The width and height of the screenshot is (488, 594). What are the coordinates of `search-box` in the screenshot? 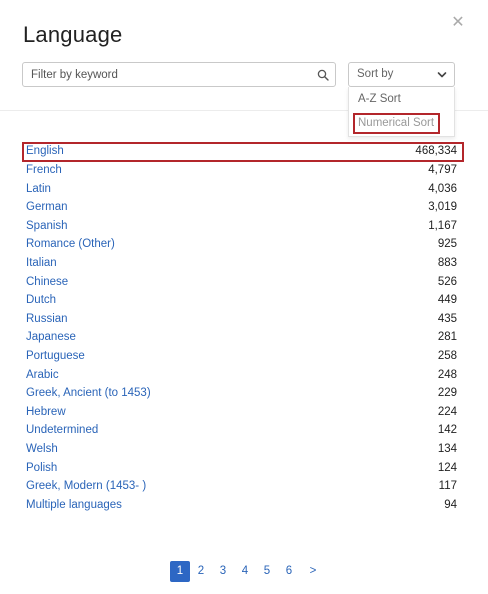 It's located at (179, 74).